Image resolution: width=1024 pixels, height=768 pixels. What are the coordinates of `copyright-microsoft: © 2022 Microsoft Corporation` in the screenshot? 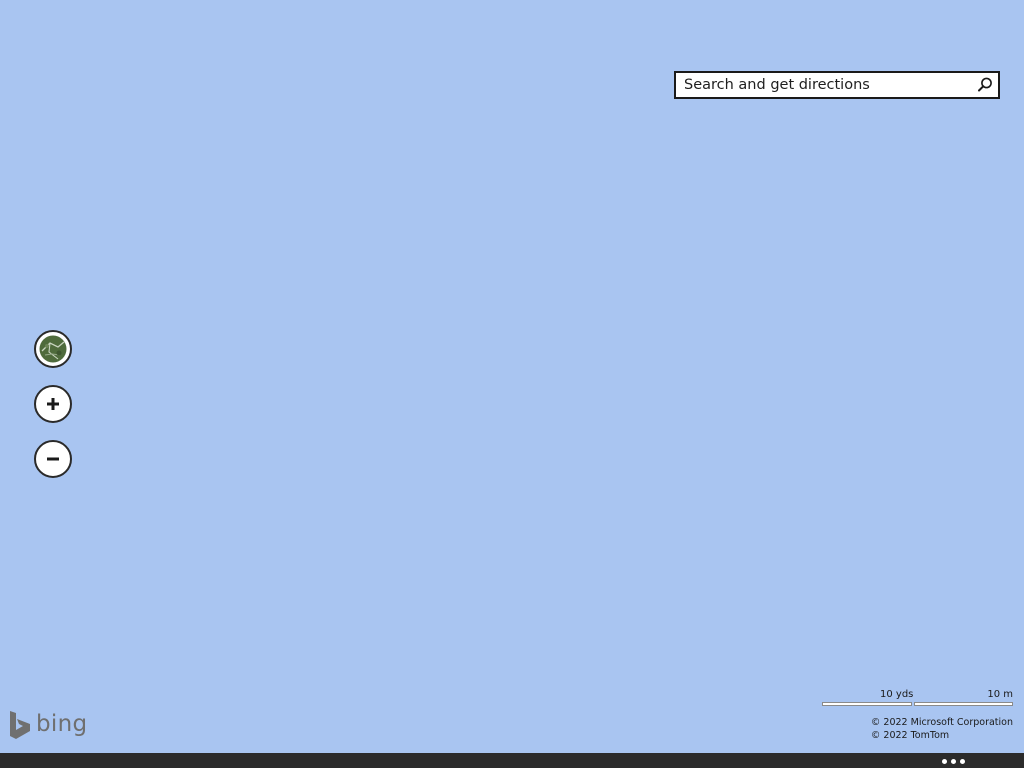 It's located at (941, 722).